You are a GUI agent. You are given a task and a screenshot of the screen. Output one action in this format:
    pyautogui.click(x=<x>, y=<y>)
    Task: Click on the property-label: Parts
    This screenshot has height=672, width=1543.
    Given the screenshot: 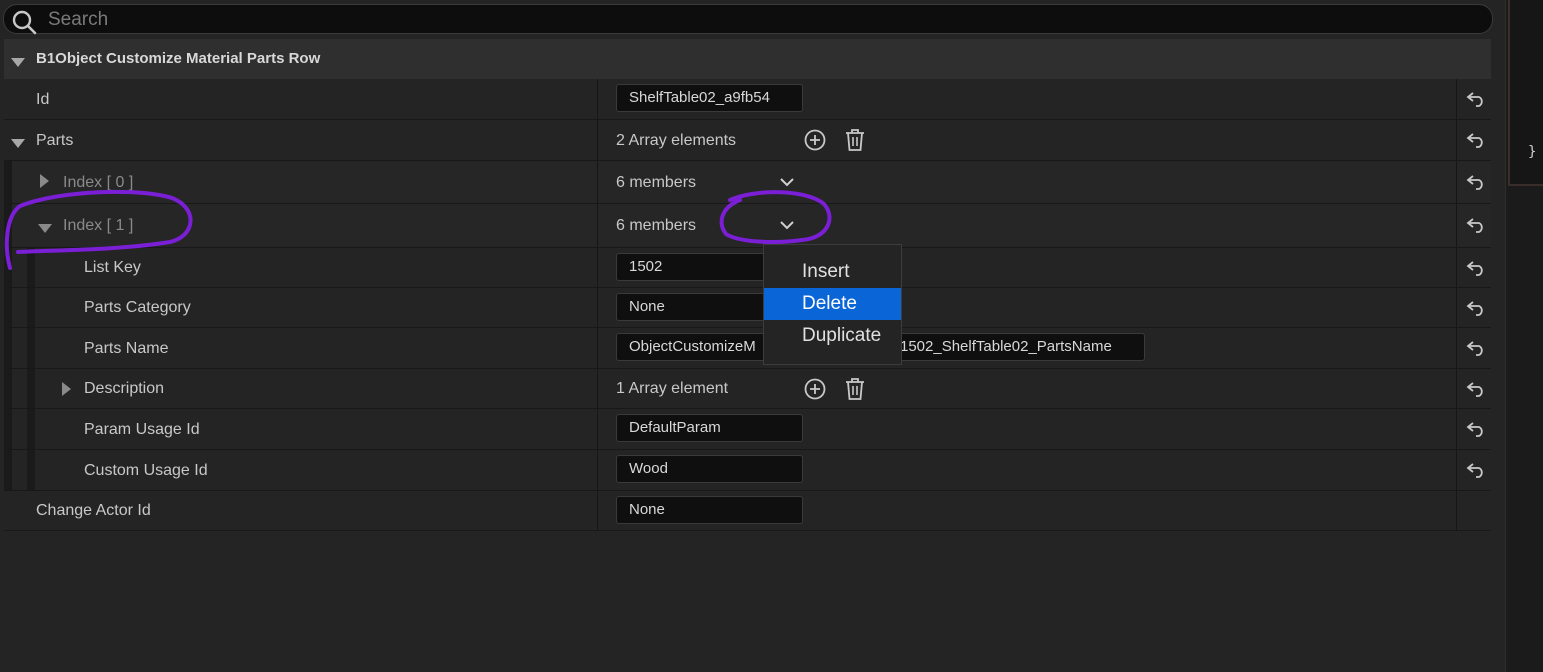 What is the action you would take?
    pyautogui.click(x=55, y=140)
    